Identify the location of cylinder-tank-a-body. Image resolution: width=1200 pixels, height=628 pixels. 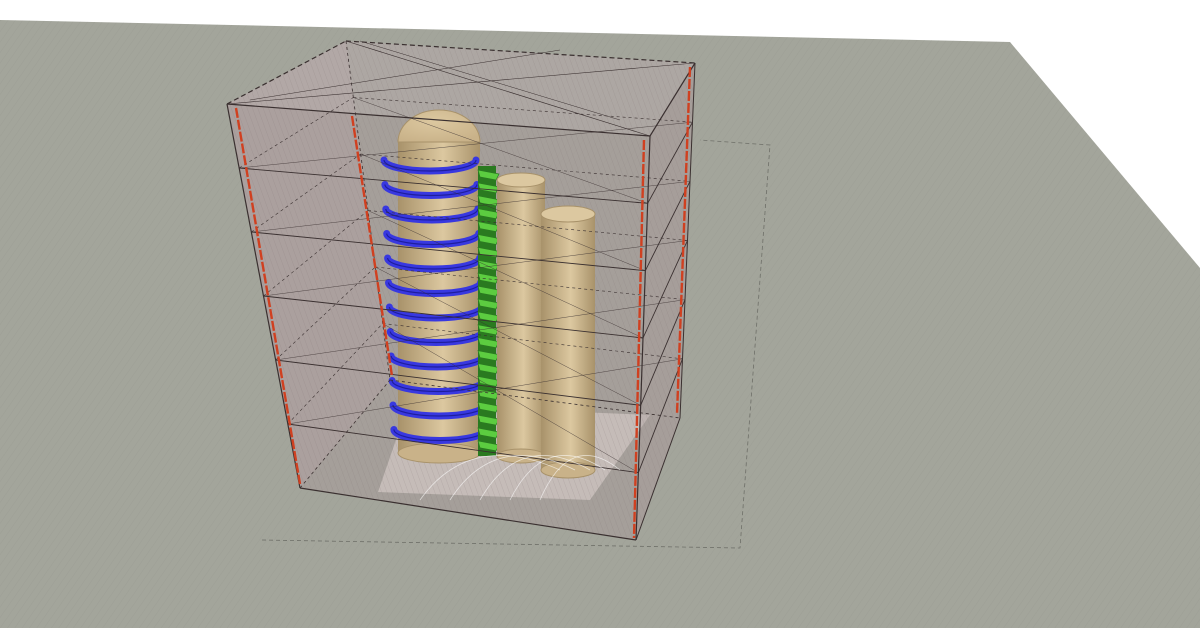
(521, 318).